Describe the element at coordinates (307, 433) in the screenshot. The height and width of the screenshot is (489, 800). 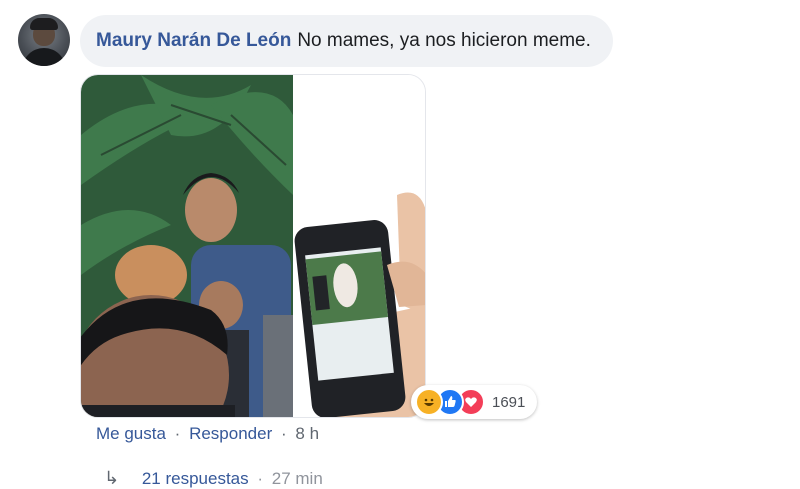
I see `comment-timestamp: 8 h` at that location.